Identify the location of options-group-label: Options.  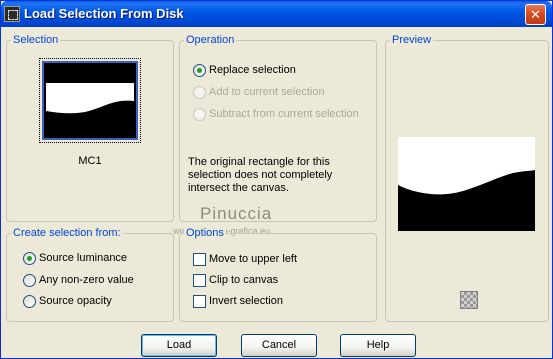
(205, 233).